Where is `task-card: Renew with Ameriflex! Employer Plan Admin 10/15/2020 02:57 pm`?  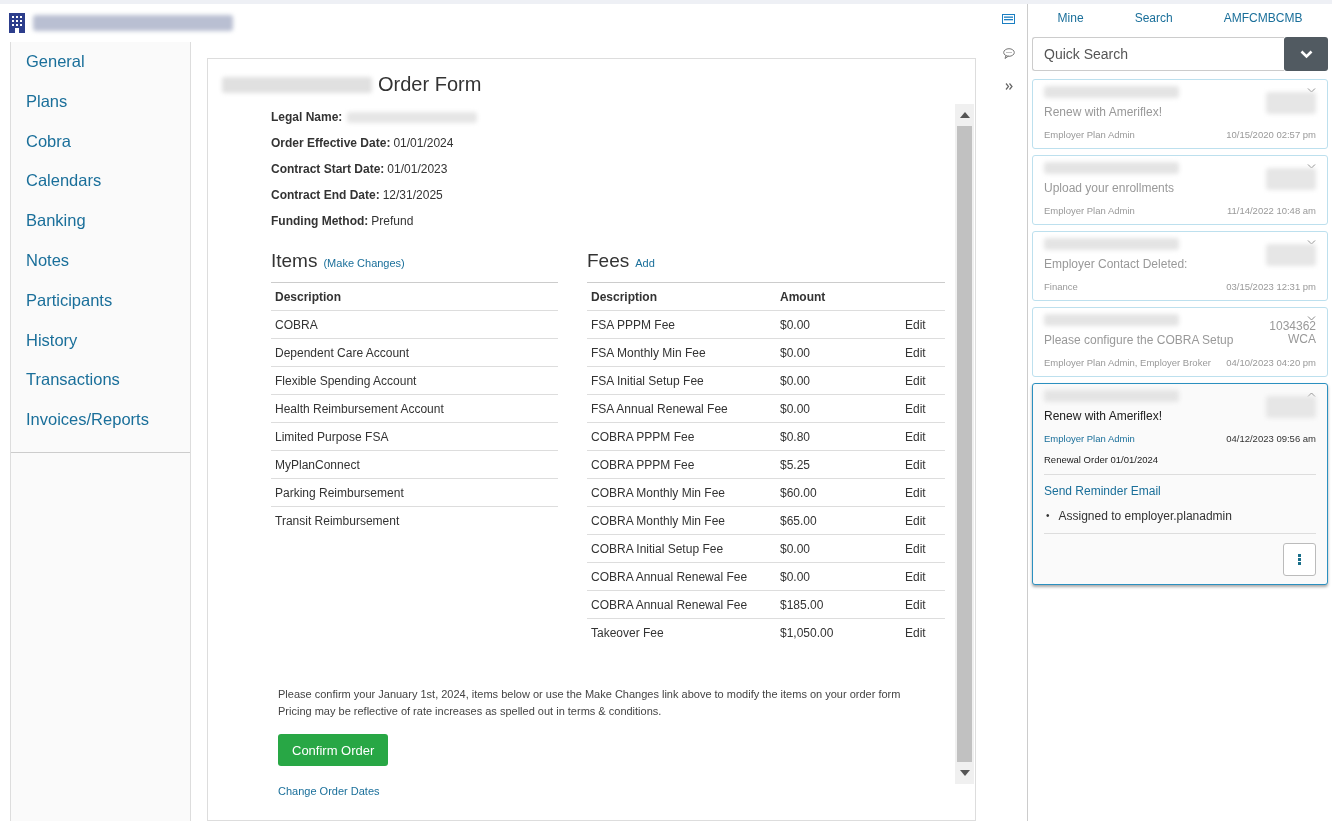
task-card: Renew with Ameriflex! Employer Plan Admin 10/15/2020 02:57 pm is located at coordinates (1180, 114).